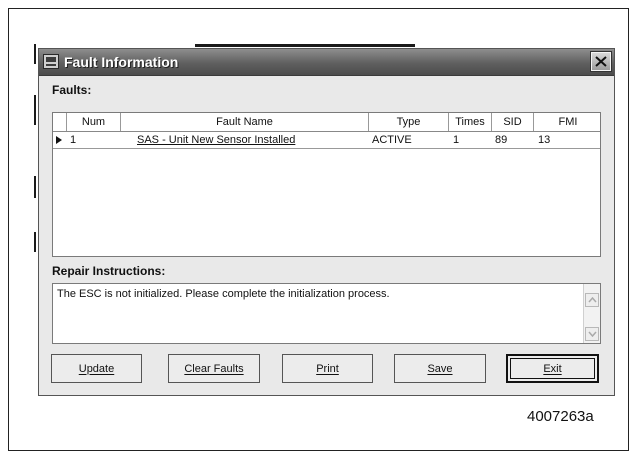 Image resolution: width=639 pixels, height=459 pixels. What do you see at coordinates (51, 61) in the screenshot?
I see `app-icon` at bounding box center [51, 61].